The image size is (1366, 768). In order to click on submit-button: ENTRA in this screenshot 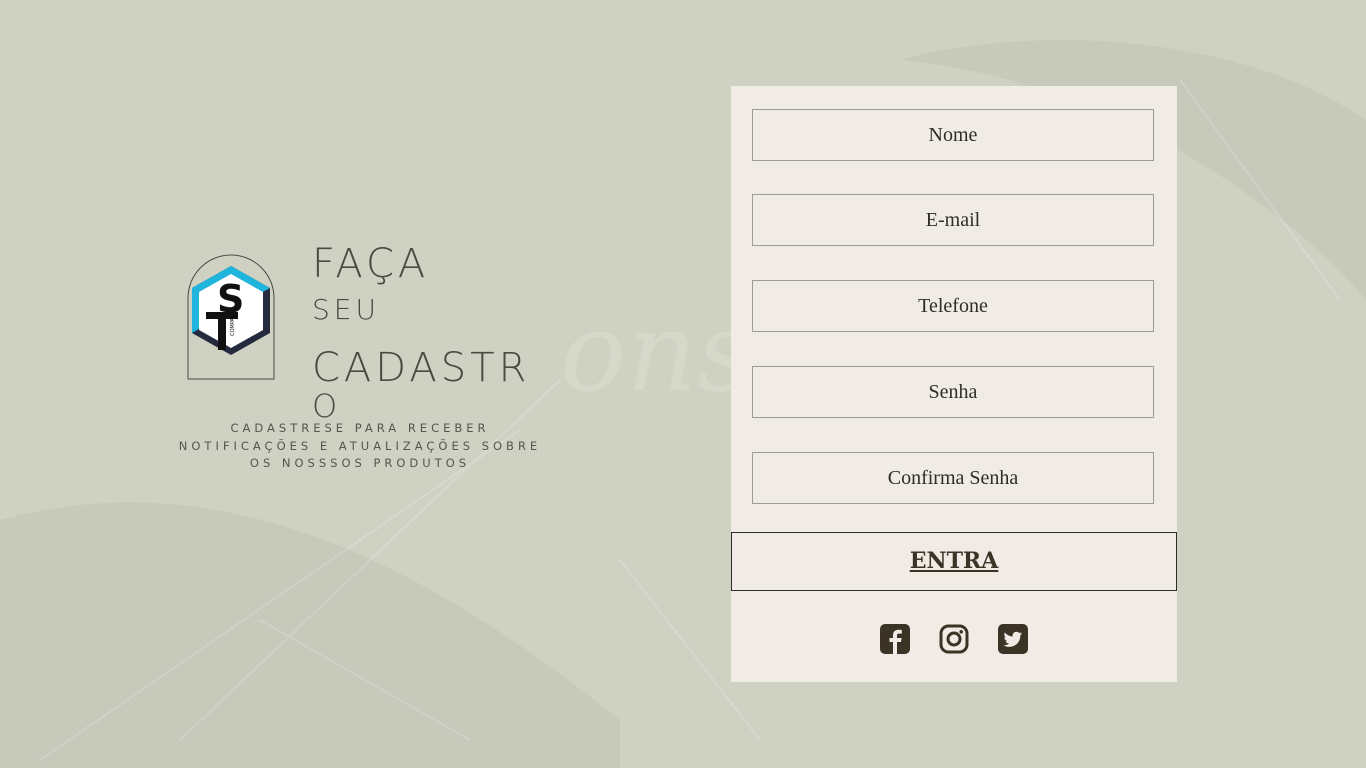, I will do `click(954, 561)`.